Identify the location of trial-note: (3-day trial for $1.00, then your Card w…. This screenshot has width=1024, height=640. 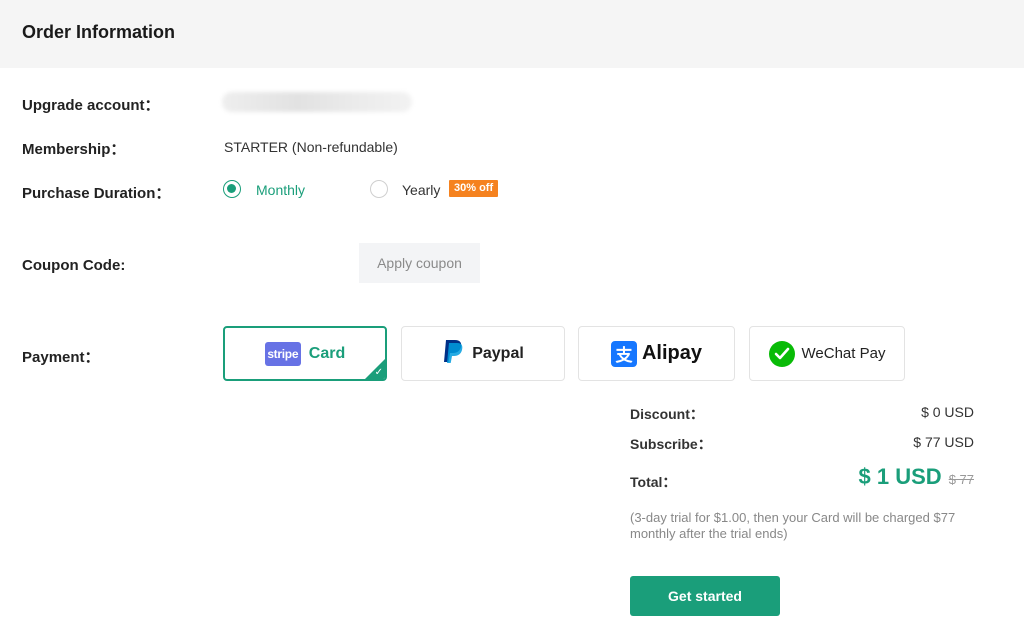
(793, 525).